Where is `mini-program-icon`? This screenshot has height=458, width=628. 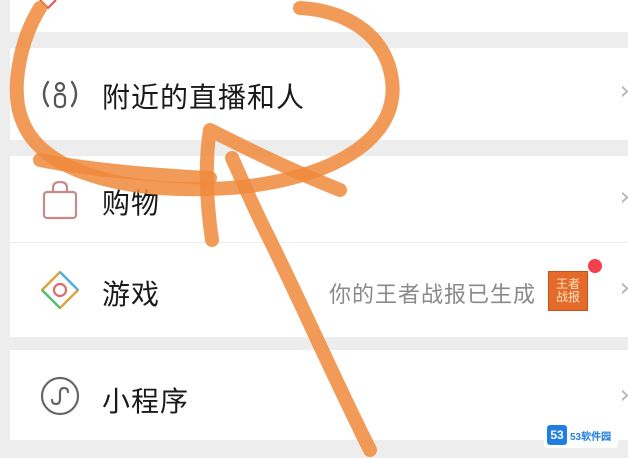 mini-program-icon is located at coordinates (60, 396).